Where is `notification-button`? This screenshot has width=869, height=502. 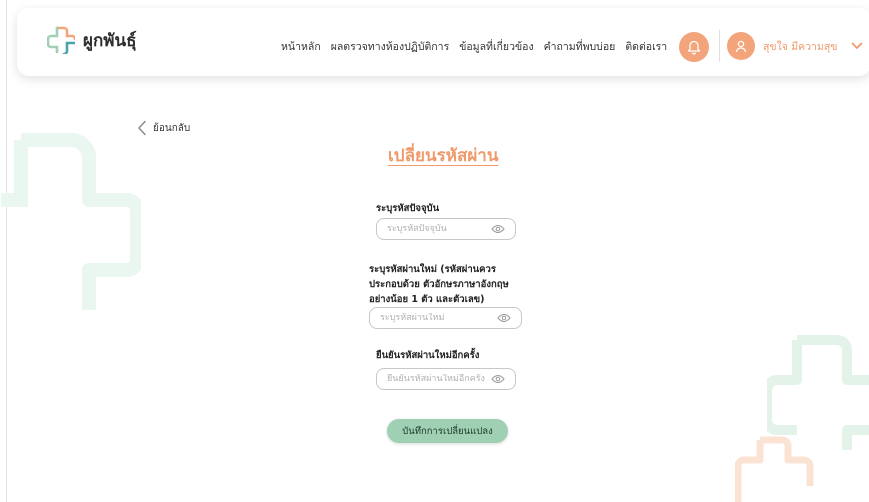
notification-button is located at coordinates (694, 47).